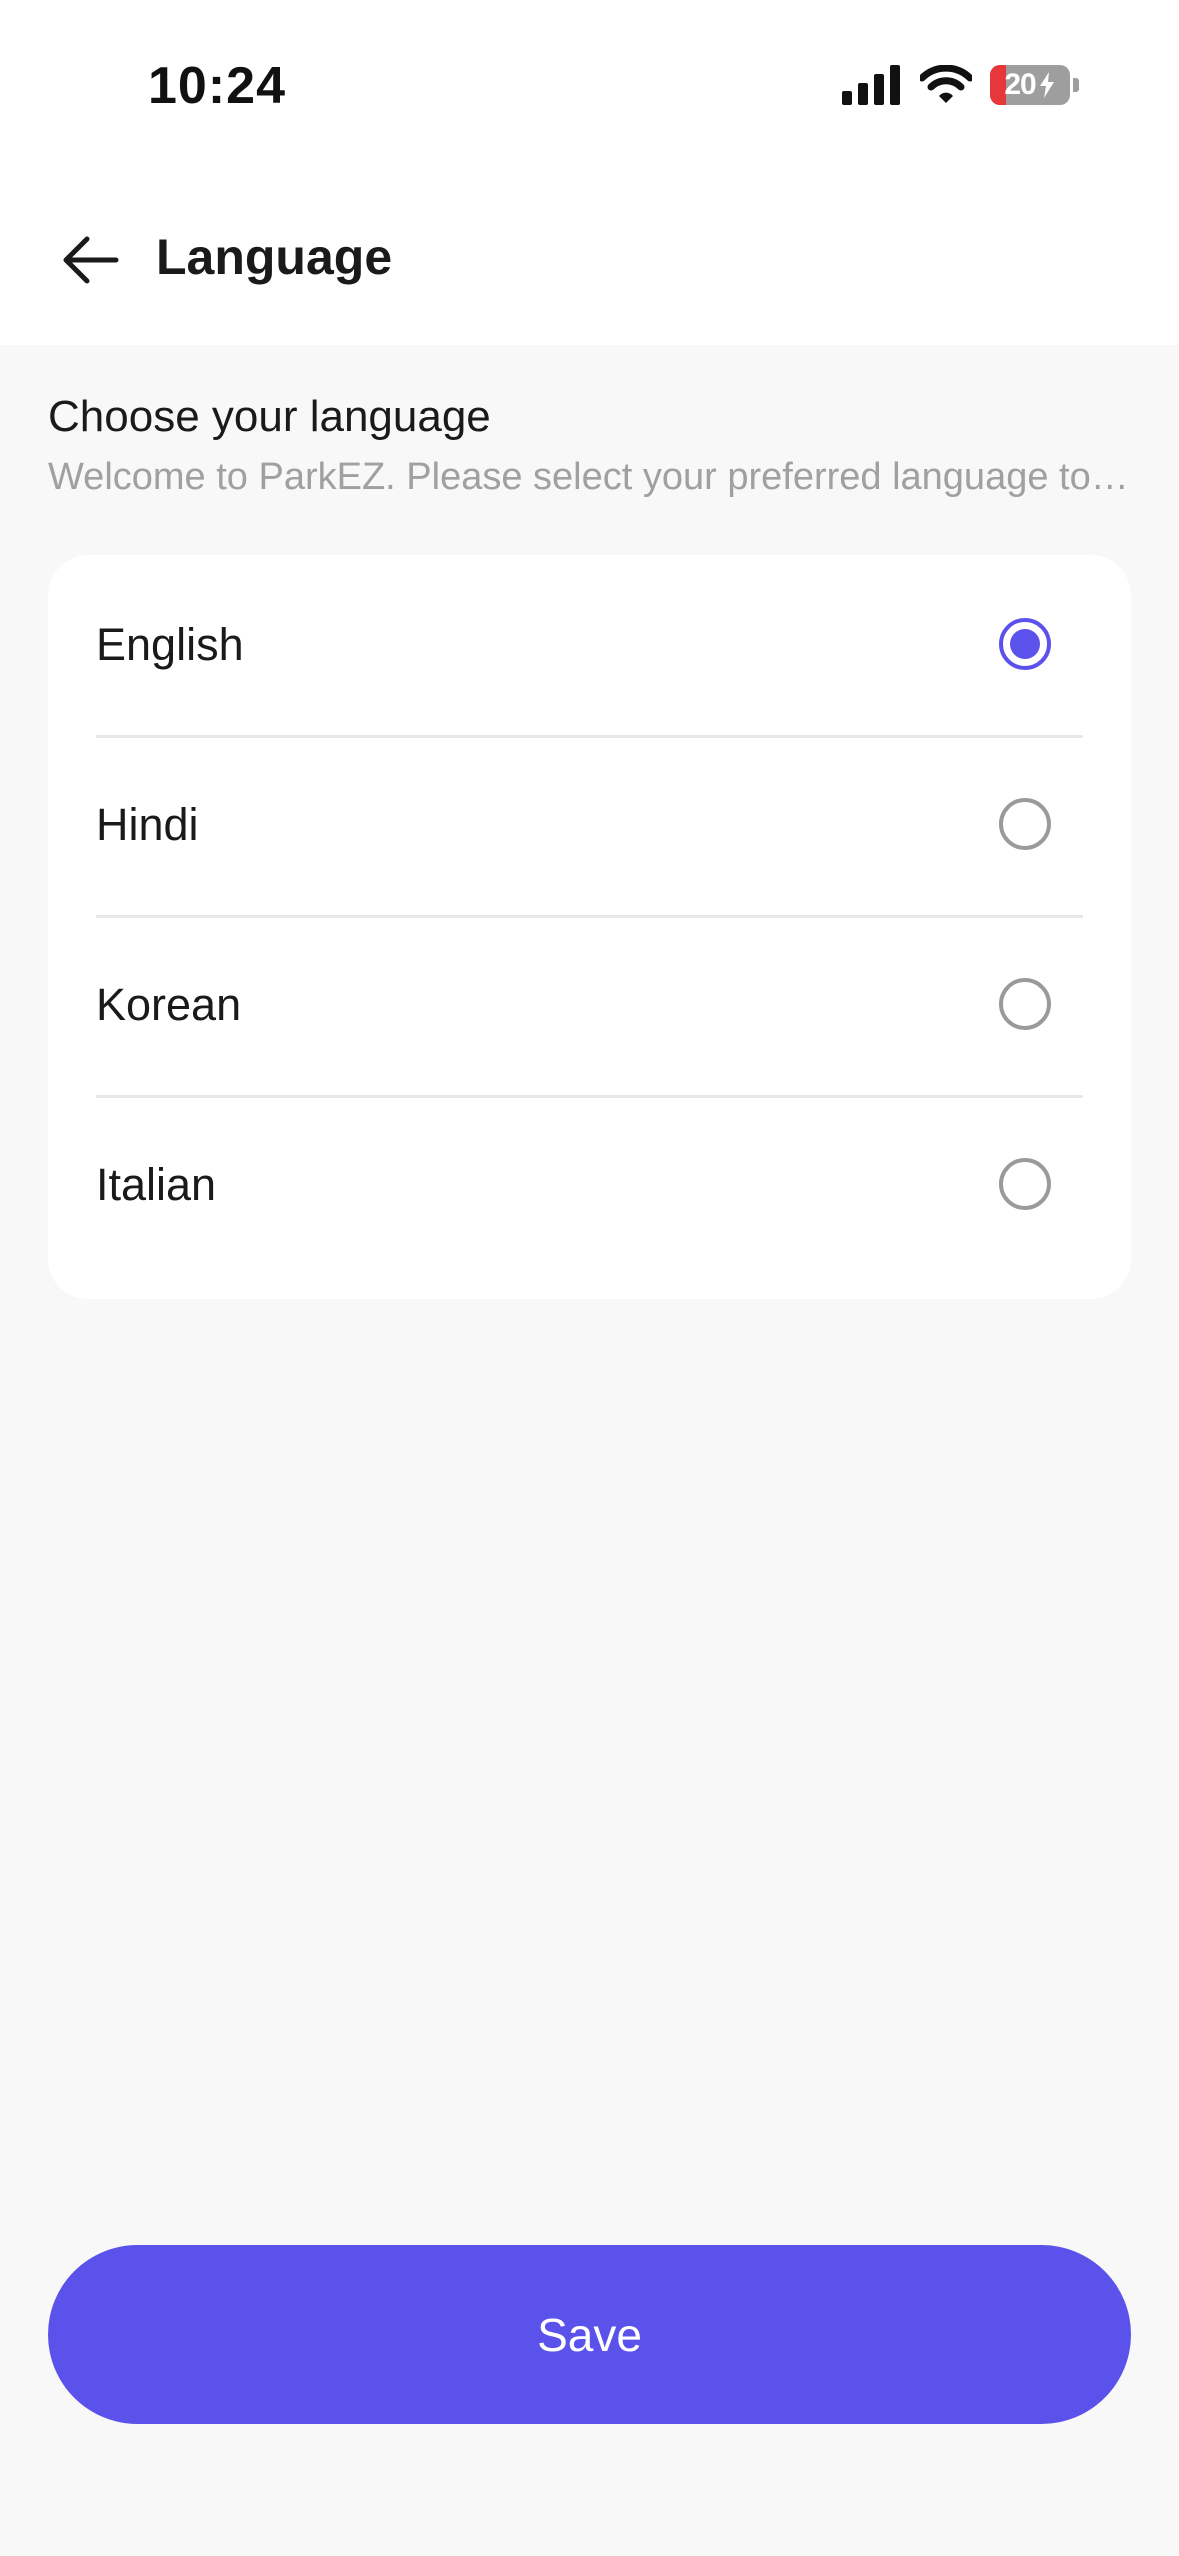 The width and height of the screenshot is (1179, 2556). I want to click on language-option-korean: Korean, so click(589, 1006).